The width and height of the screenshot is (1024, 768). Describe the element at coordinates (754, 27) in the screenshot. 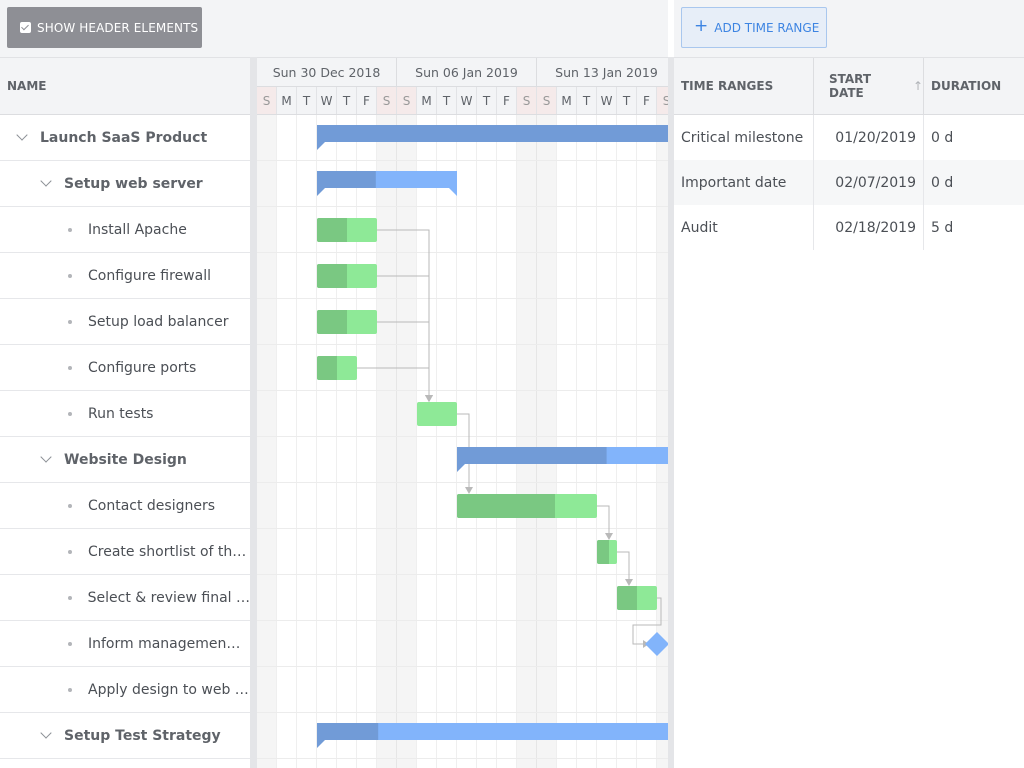

I see `add-time-range-button: + ADD TIME RANGE` at that location.